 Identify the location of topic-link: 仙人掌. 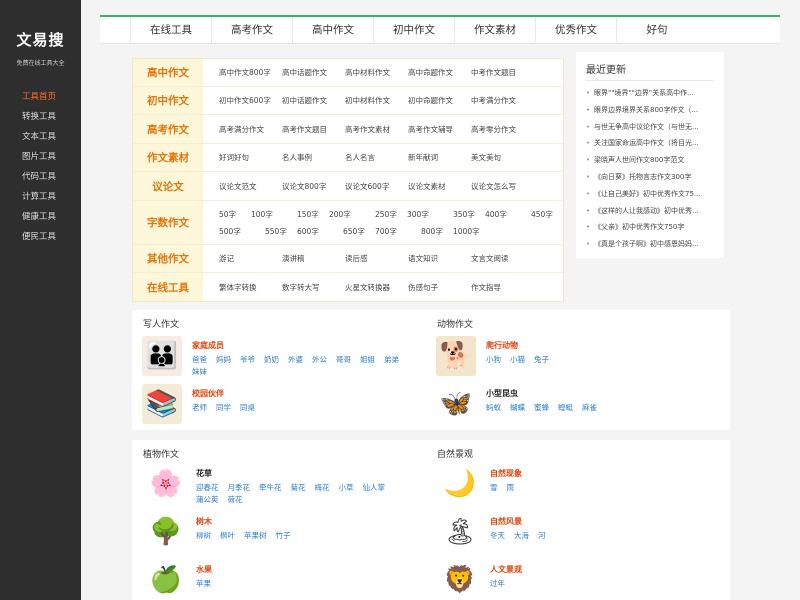
(374, 488).